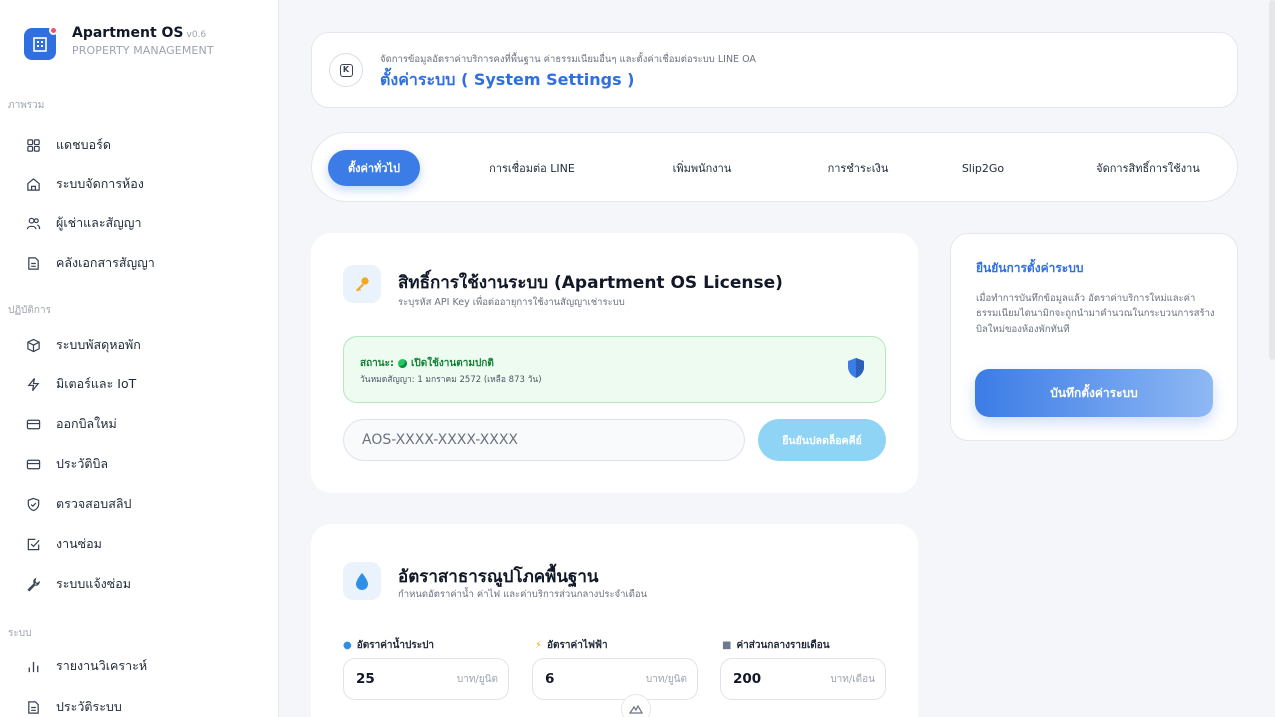 This screenshot has width=1275, height=717. Describe the element at coordinates (507, 79) in the screenshot. I see `page-title: ตั้งค่าระบบ ( System Settings )` at that location.